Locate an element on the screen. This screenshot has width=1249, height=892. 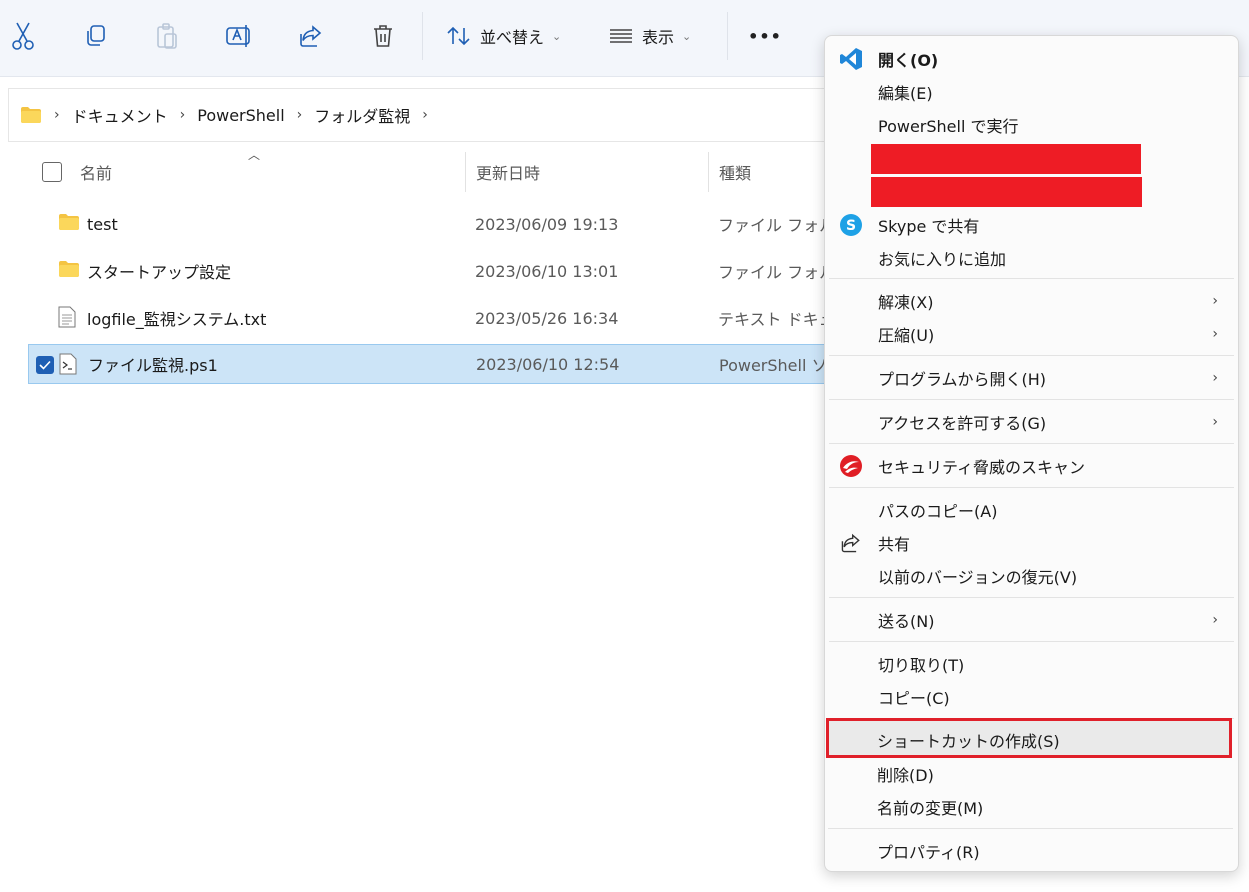
column-type-label: 種類 is located at coordinates (735, 173).